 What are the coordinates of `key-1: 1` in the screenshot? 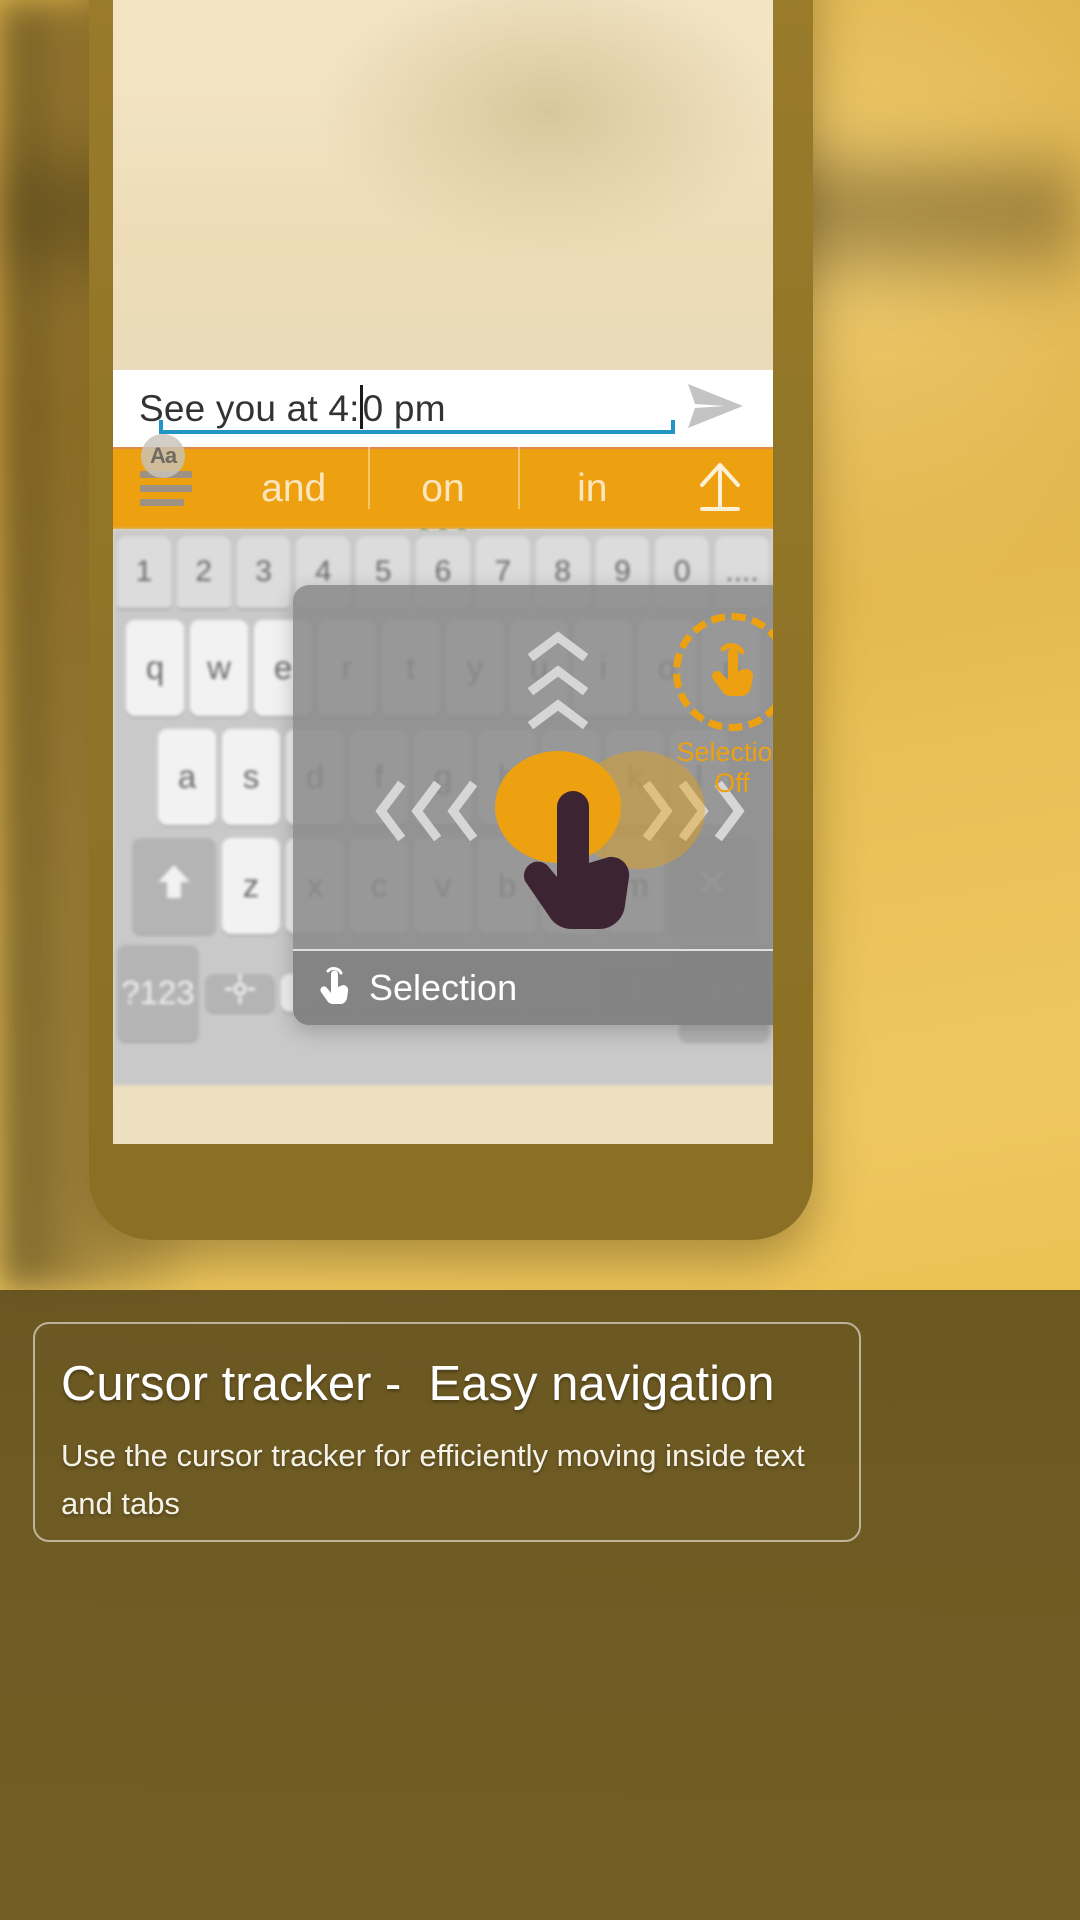 It's located at (144, 572).